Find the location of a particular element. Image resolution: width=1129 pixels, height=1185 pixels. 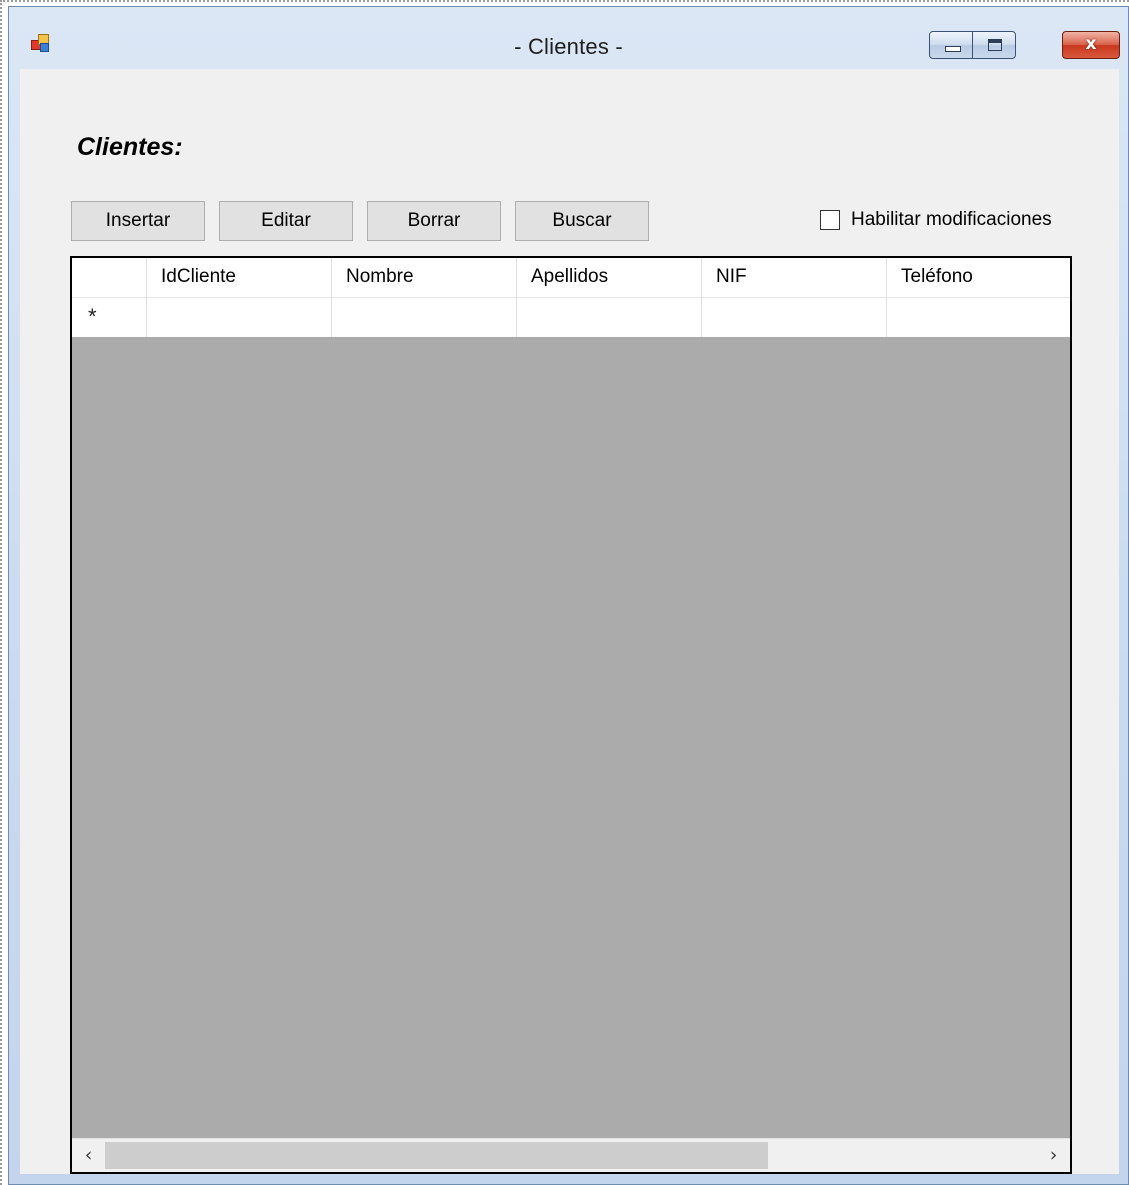

cell-apellidos is located at coordinates (609, 317).